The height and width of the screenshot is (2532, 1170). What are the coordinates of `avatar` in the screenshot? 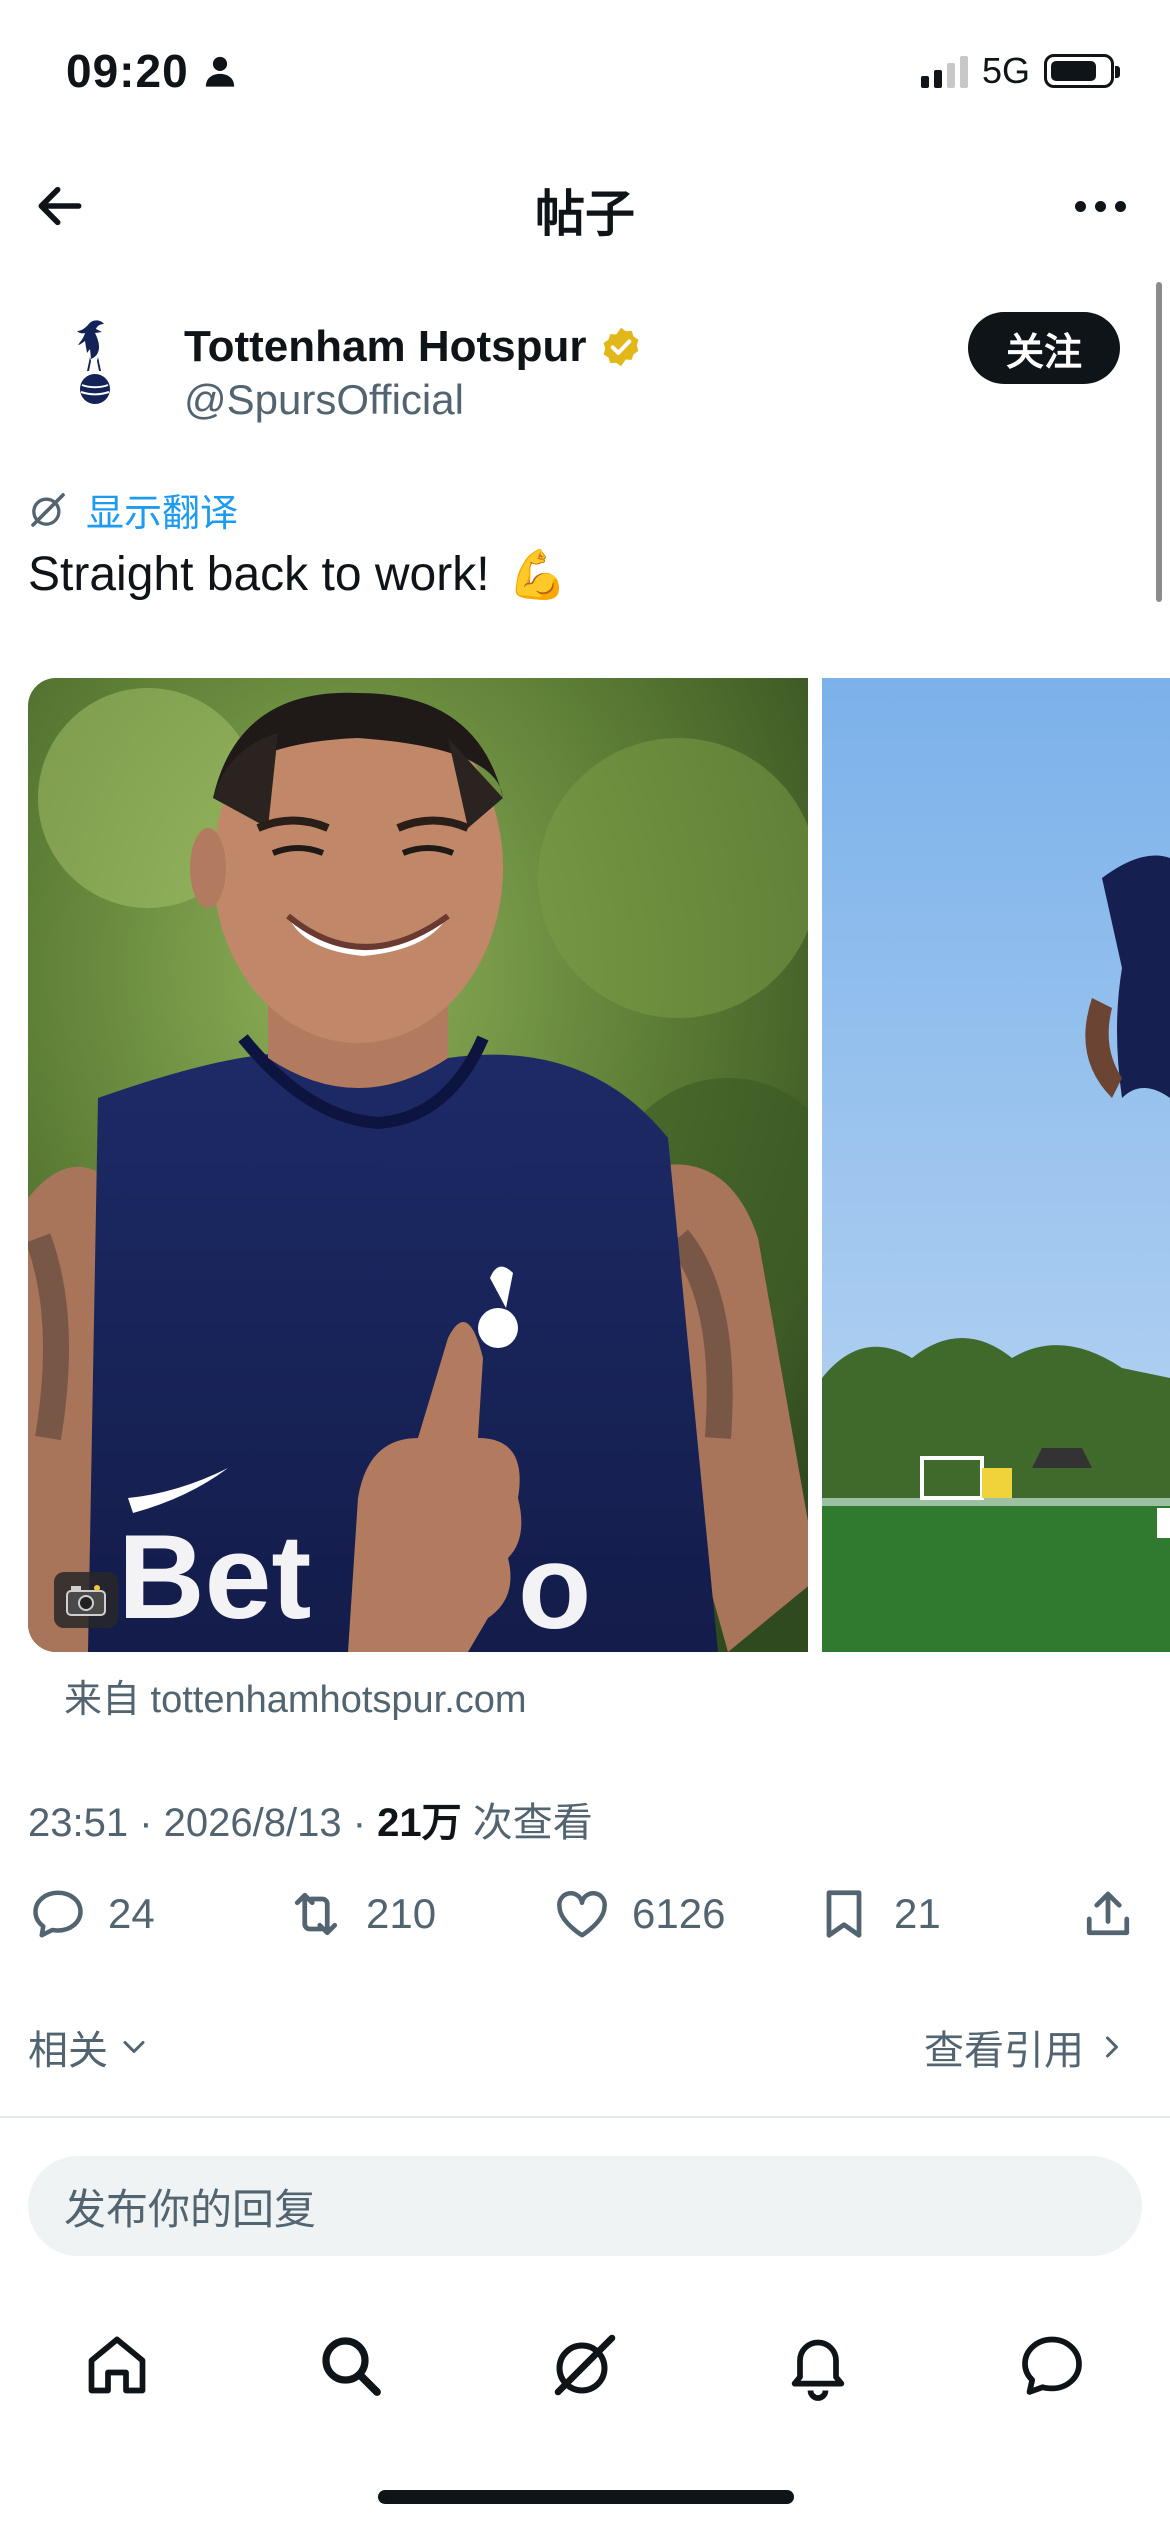 It's located at (95, 365).